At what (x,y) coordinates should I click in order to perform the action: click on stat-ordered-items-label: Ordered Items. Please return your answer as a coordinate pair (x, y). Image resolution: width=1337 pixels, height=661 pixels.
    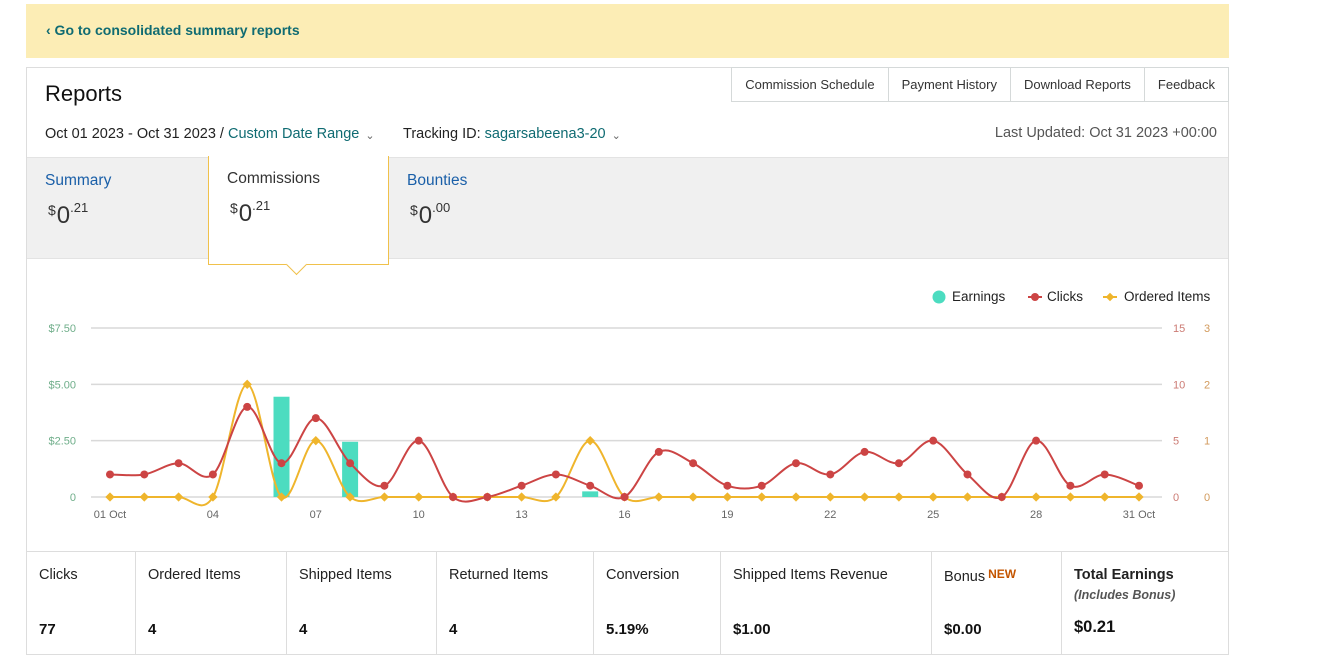
    Looking at the image, I should click on (194, 575).